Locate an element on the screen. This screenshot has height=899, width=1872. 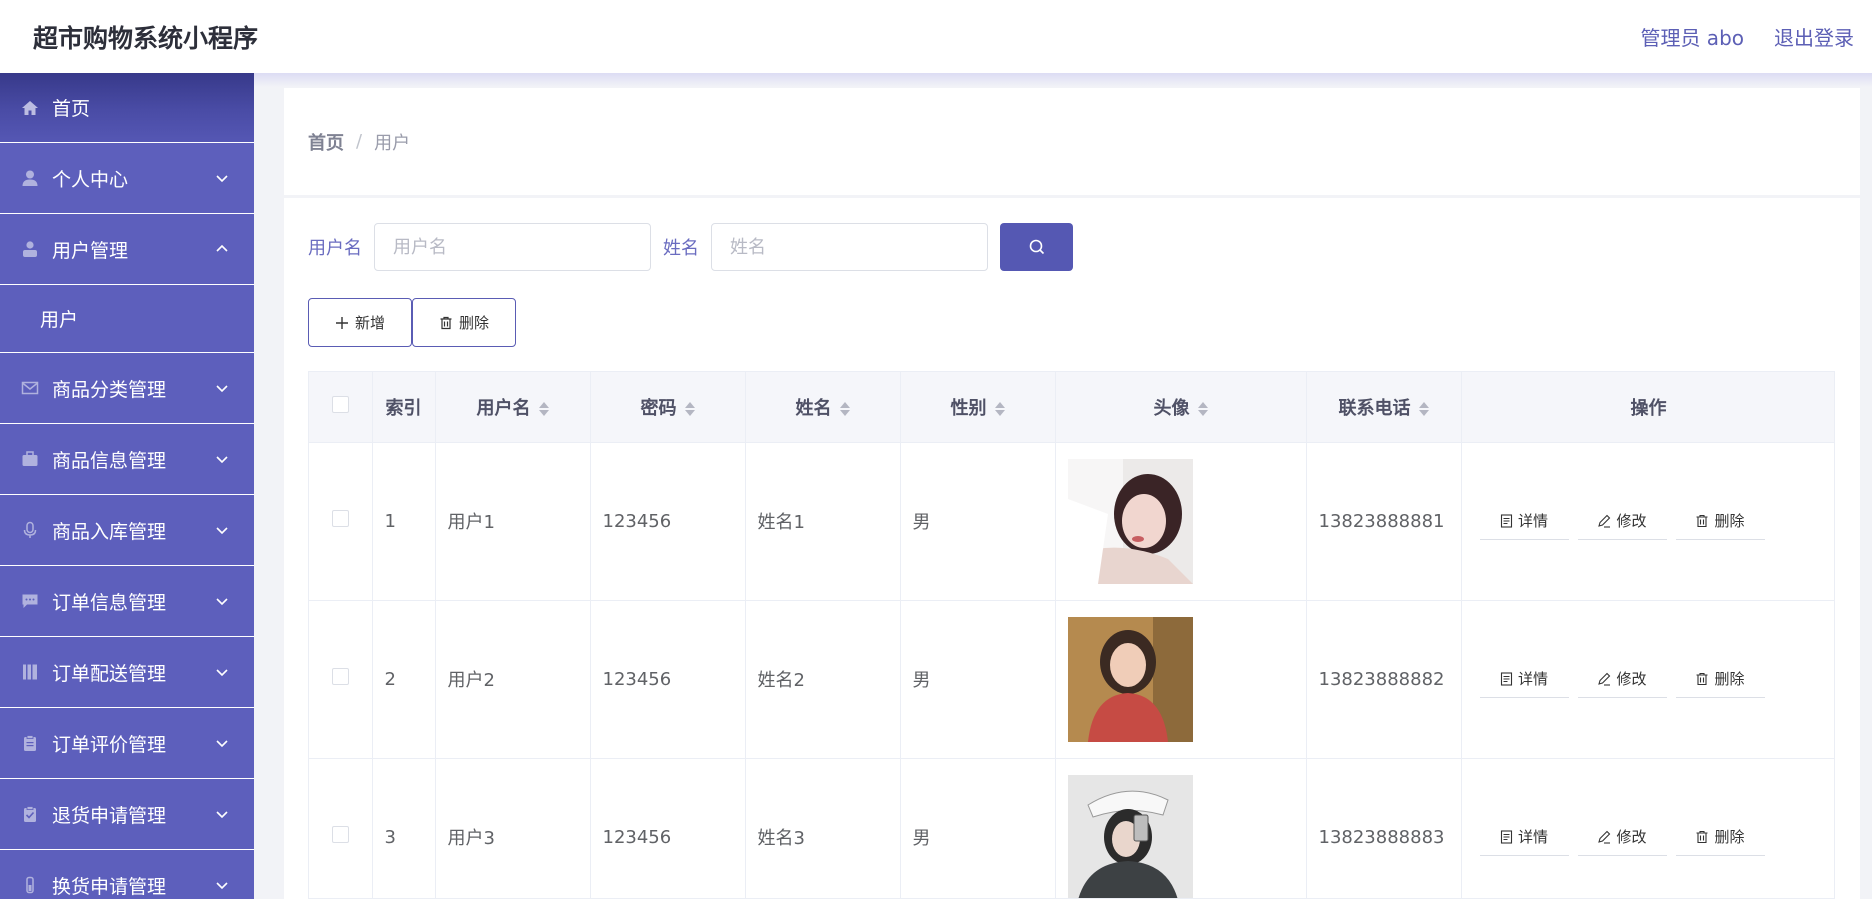
briefcase-icon is located at coordinates (30, 459).